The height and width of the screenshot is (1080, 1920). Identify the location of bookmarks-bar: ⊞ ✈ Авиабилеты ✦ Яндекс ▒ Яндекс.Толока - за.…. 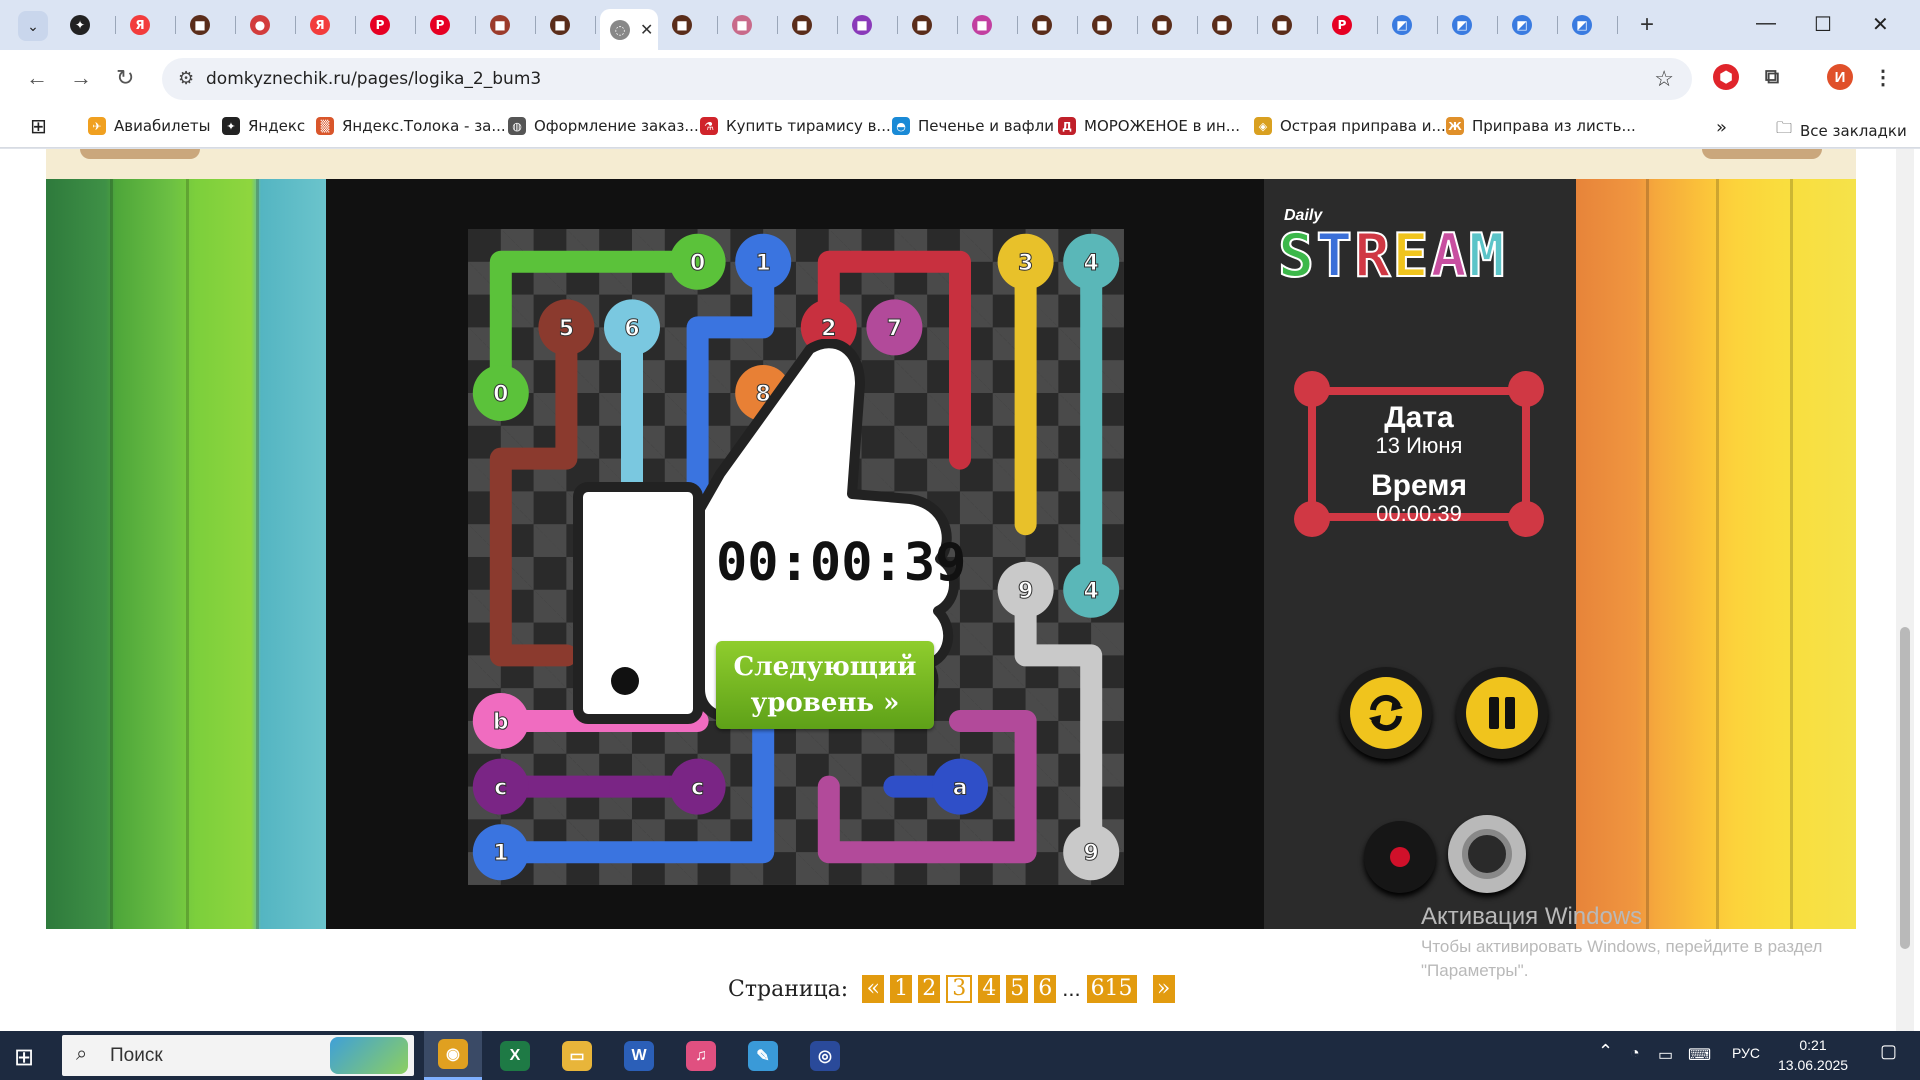
(960, 128).